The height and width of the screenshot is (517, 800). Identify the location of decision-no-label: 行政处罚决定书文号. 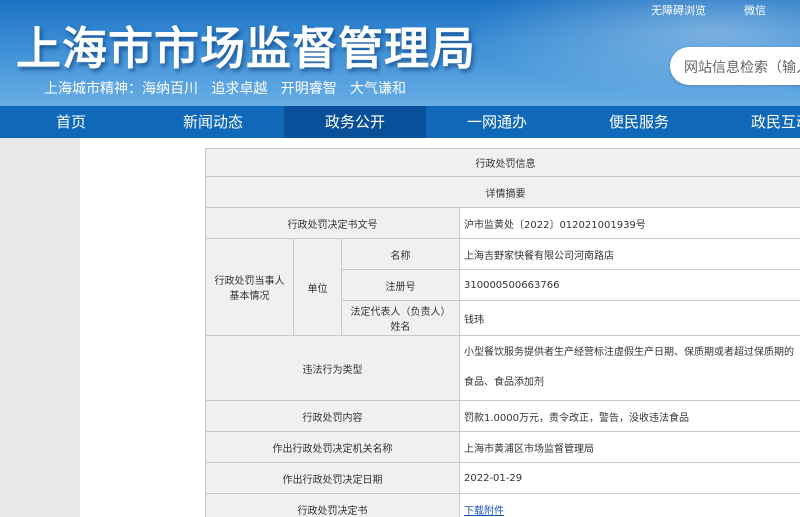
(332, 223).